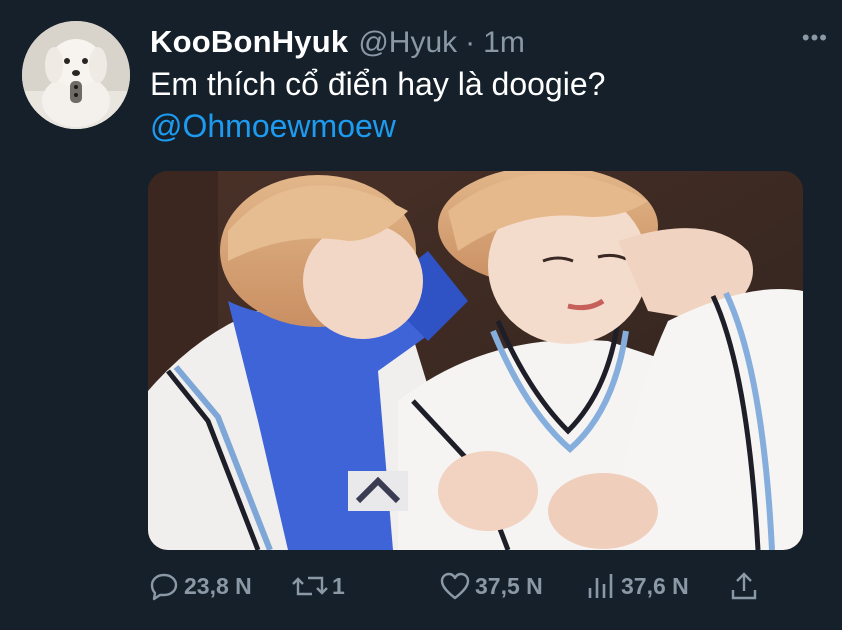 The image size is (842, 630). Describe the element at coordinates (407, 43) in the screenshot. I see `user-handle: @Hyuk` at that location.